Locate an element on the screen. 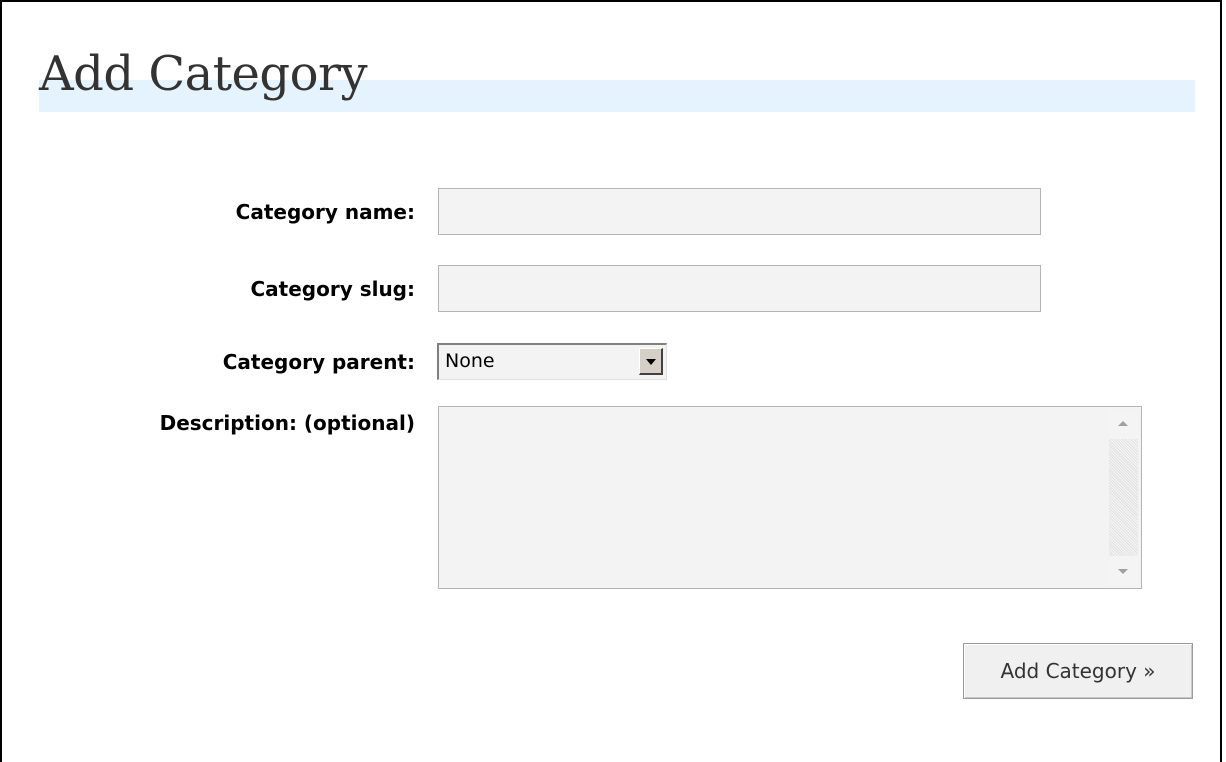 The width and height of the screenshot is (1226, 762). category-slug-input is located at coordinates (739, 288).